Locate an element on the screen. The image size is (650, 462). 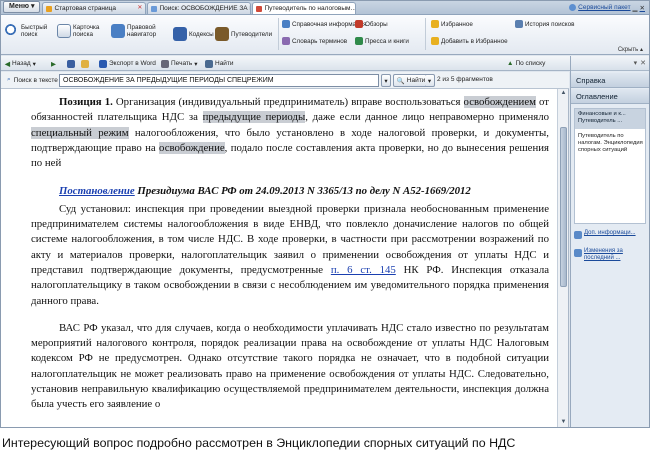
save-button is located at coordinates (71, 63).